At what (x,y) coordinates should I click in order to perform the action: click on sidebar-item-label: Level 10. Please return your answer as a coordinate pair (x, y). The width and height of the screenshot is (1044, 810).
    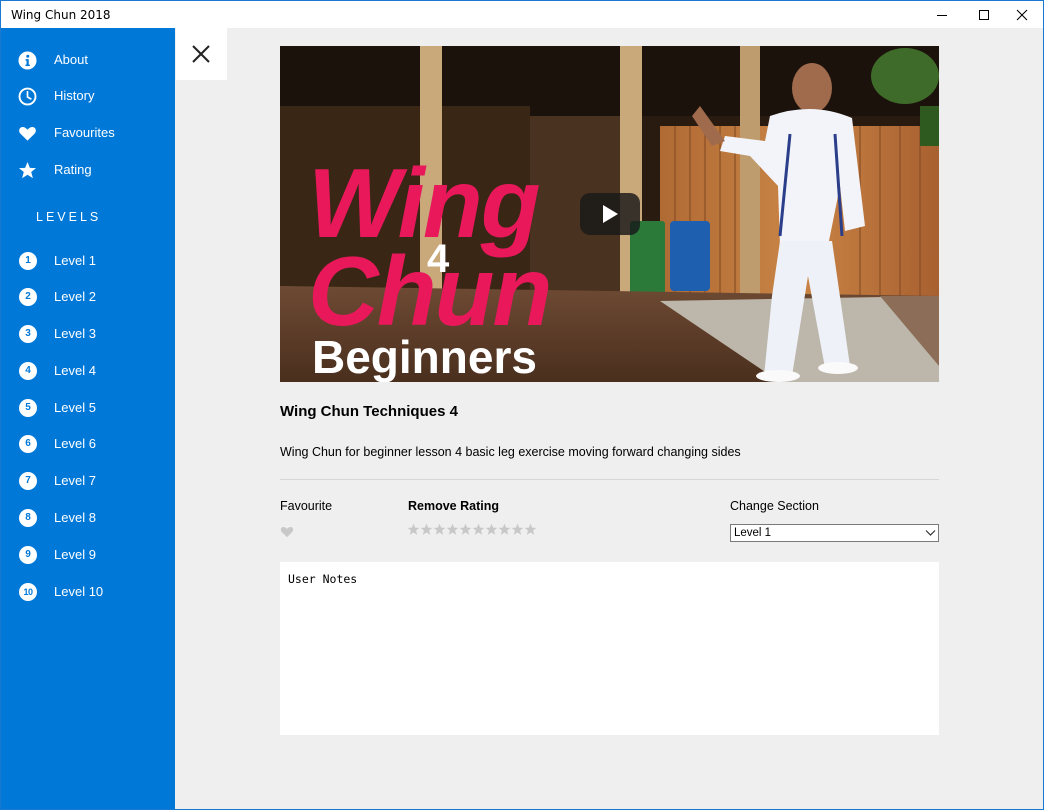
    Looking at the image, I should click on (79, 591).